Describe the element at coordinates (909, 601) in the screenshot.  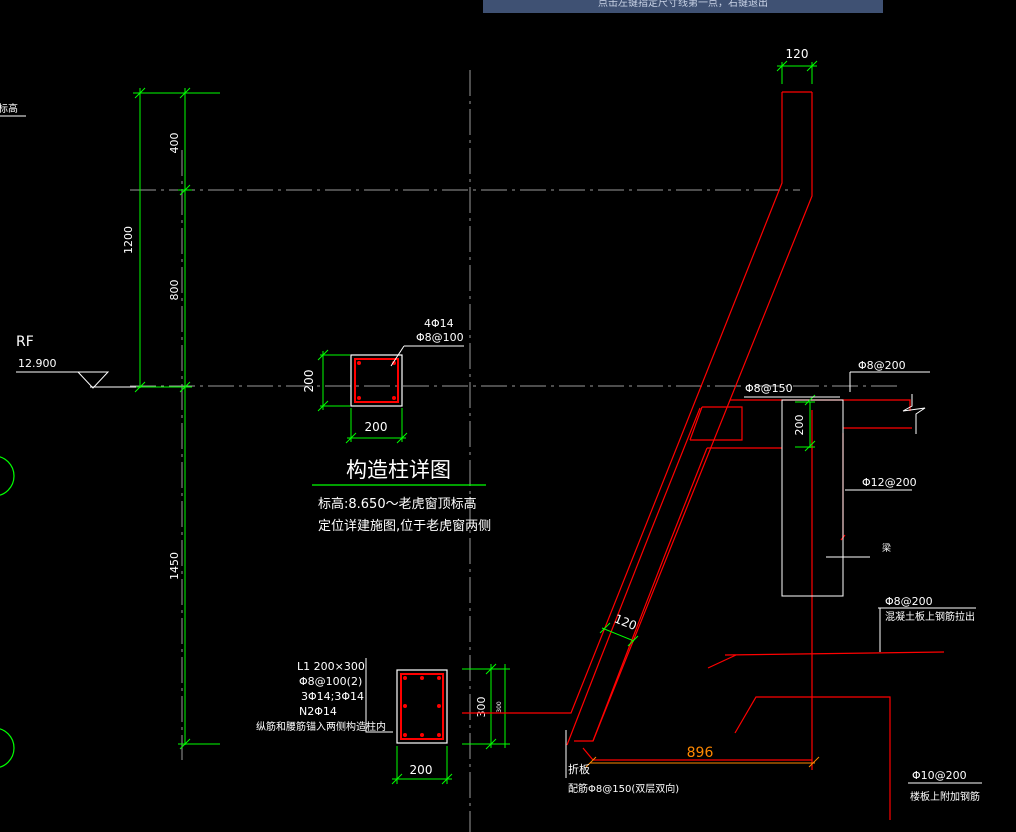
I see `label-phi8-200-right: Φ8@200` at that location.